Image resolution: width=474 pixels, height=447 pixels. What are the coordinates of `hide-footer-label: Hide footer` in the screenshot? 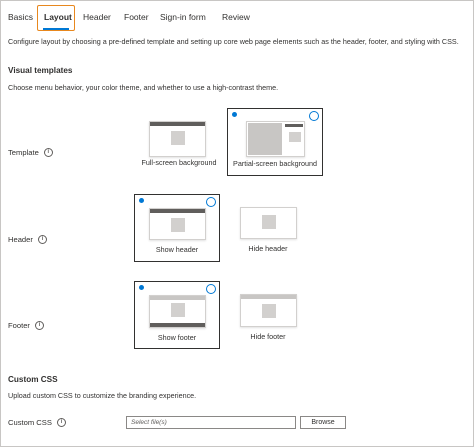 It's located at (268, 336).